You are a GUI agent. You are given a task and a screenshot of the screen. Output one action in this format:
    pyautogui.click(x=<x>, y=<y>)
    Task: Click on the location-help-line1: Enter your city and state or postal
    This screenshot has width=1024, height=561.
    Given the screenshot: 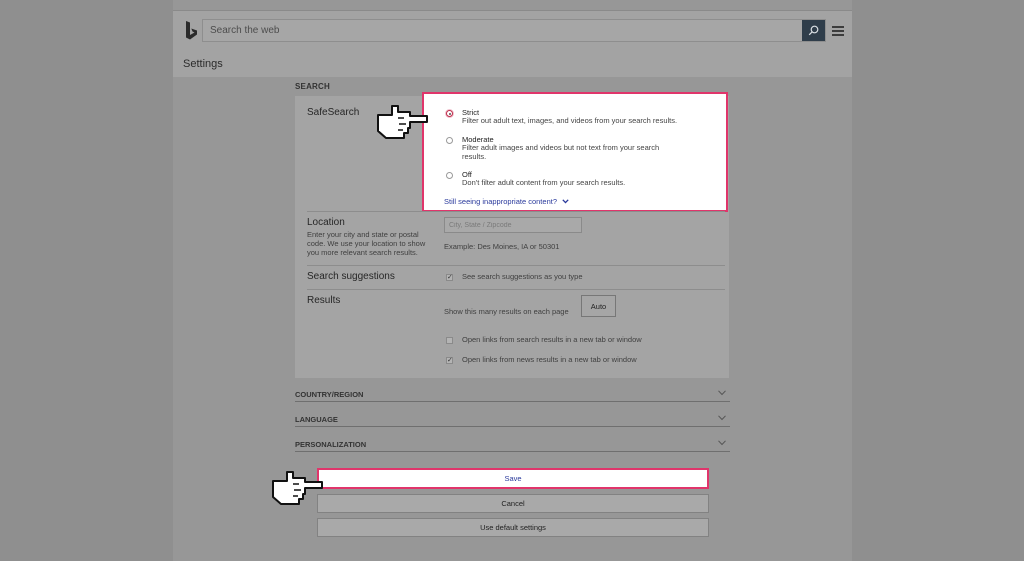 What is the action you would take?
    pyautogui.click(x=363, y=234)
    